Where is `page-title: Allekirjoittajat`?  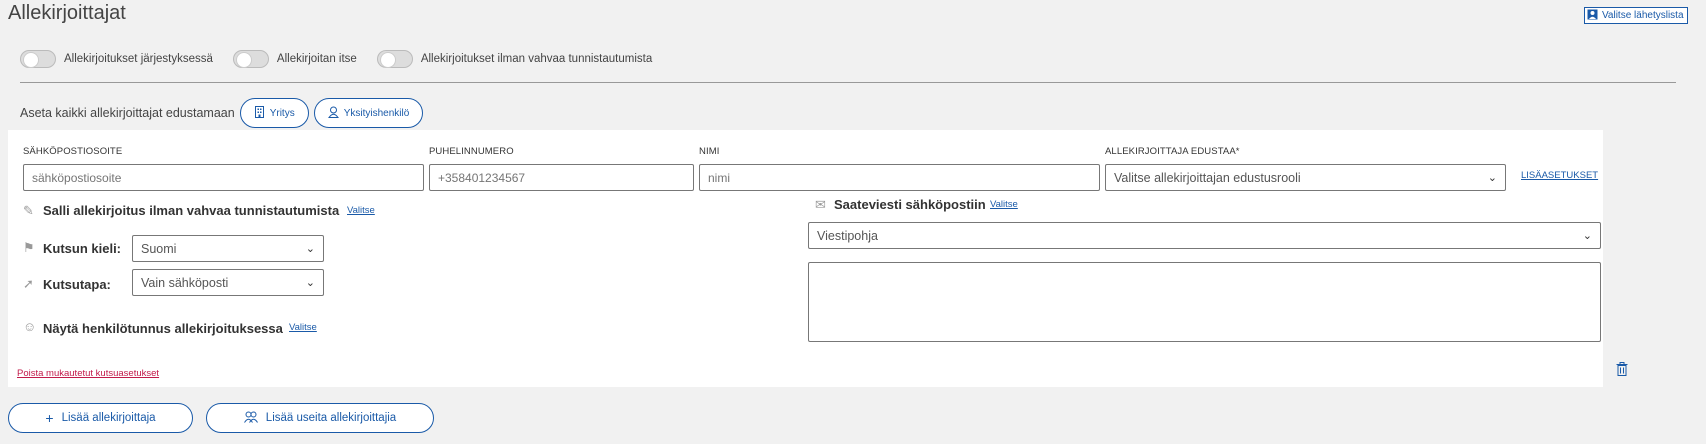
page-title: Allekirjoittajat is located at coordinates (67, 13).